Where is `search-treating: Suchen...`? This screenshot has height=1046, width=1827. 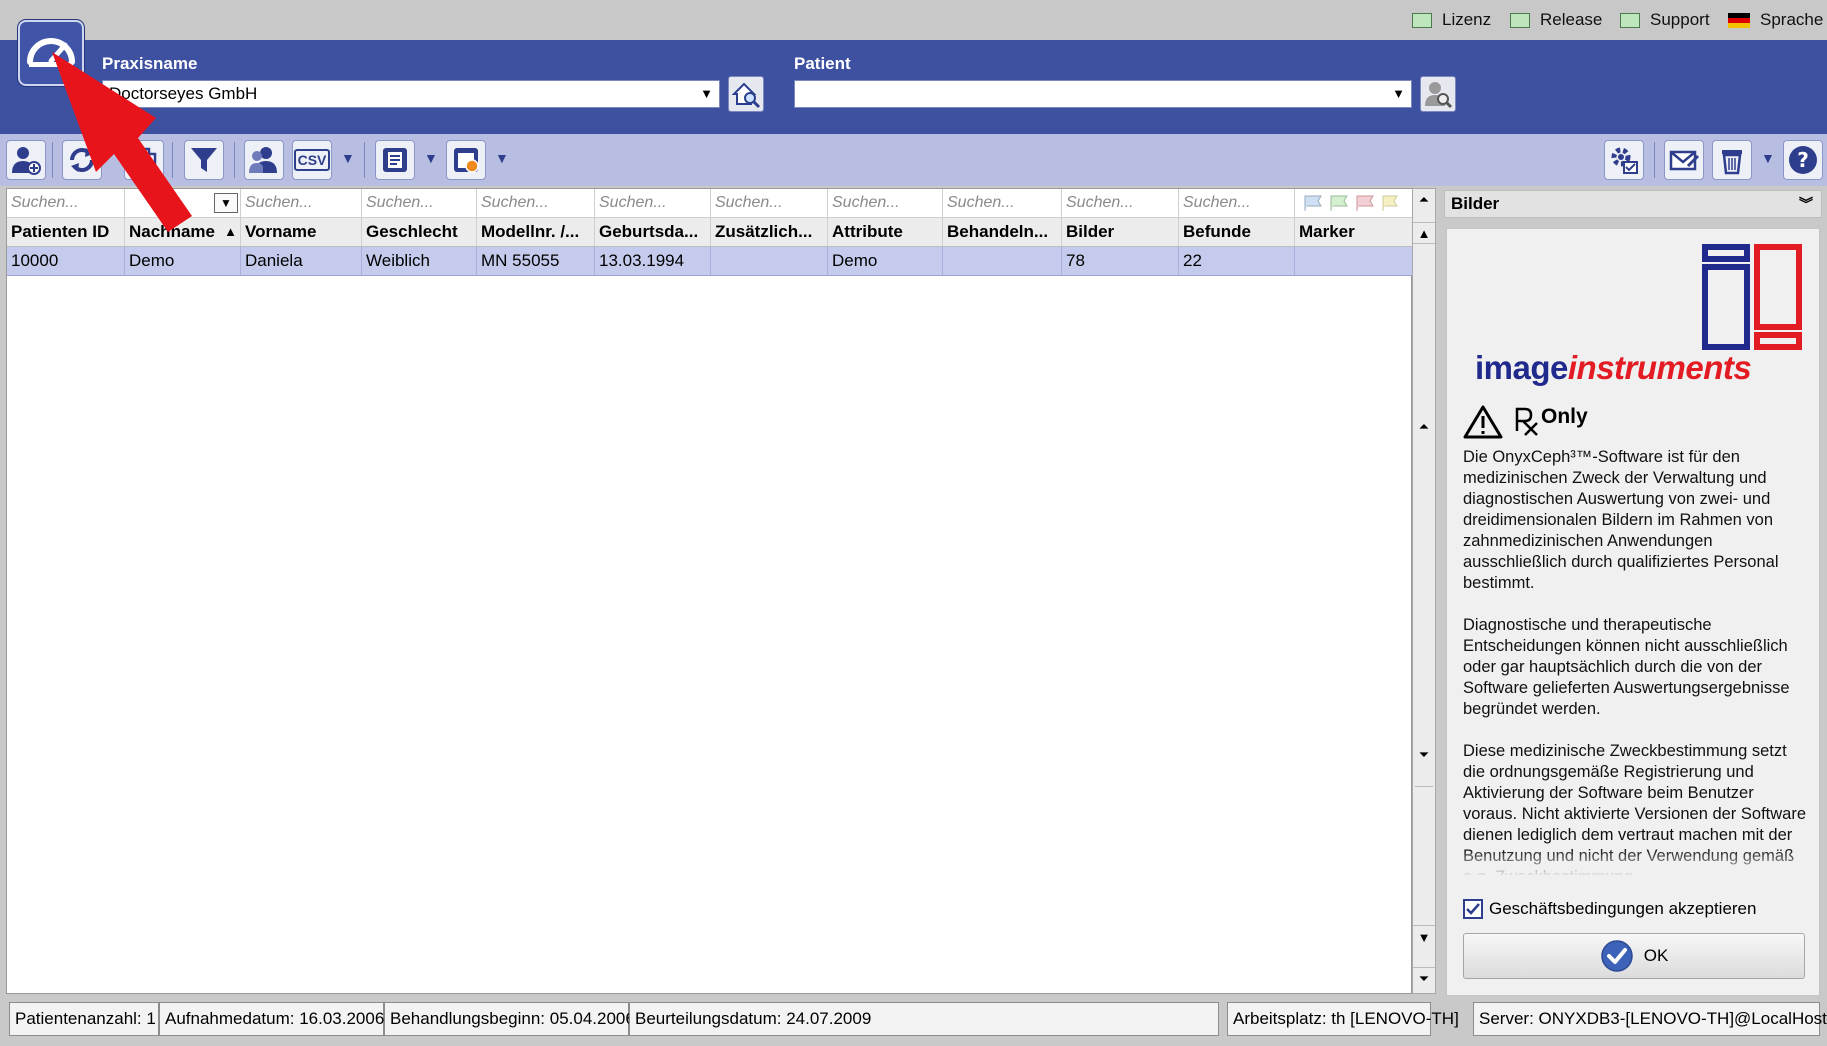
search-treating: Suchen... is located at coordinates (1002, 203).